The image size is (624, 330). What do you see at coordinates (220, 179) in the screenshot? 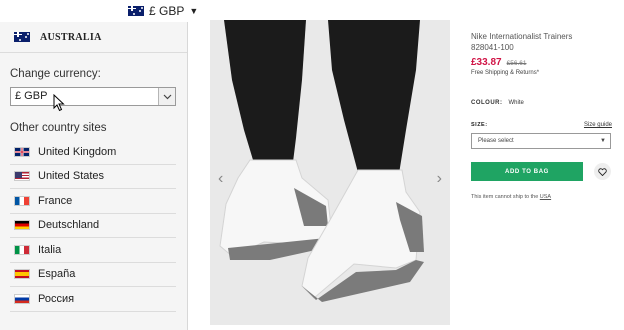
I see `chevron-left-icon: ‹` at bounding box center [220, 179].